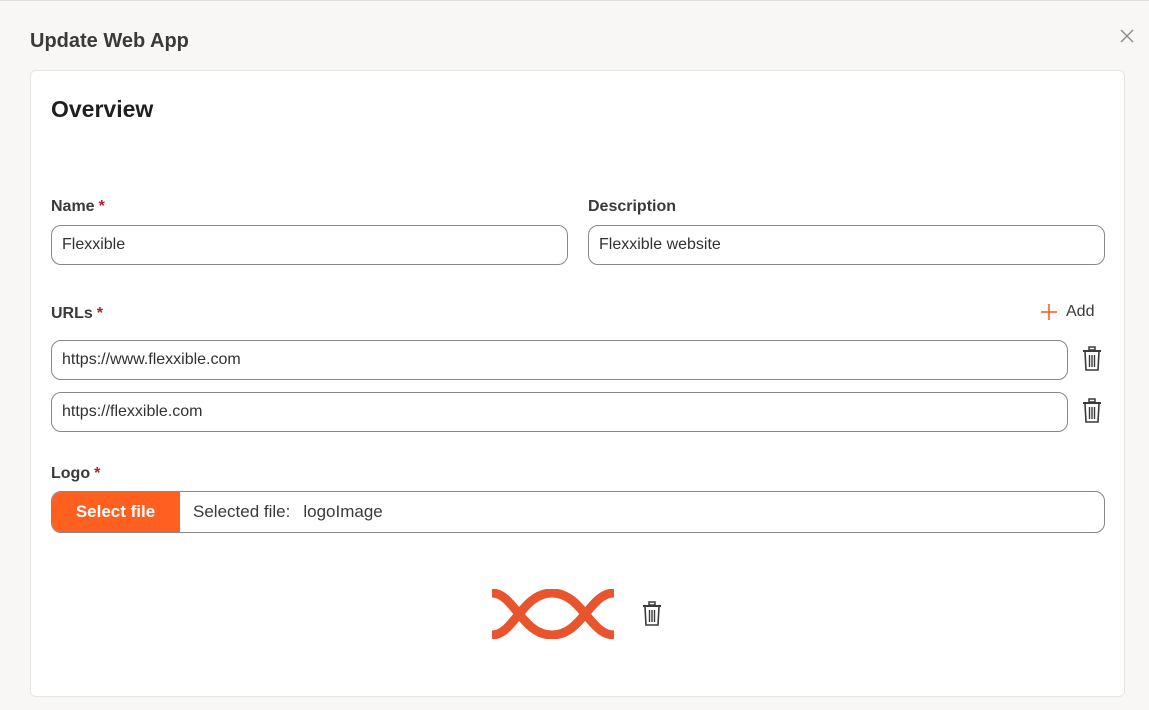  Describe the element at coordinates (1080, 311) in the screenshot. I see `add-url-label: Add` at that location.